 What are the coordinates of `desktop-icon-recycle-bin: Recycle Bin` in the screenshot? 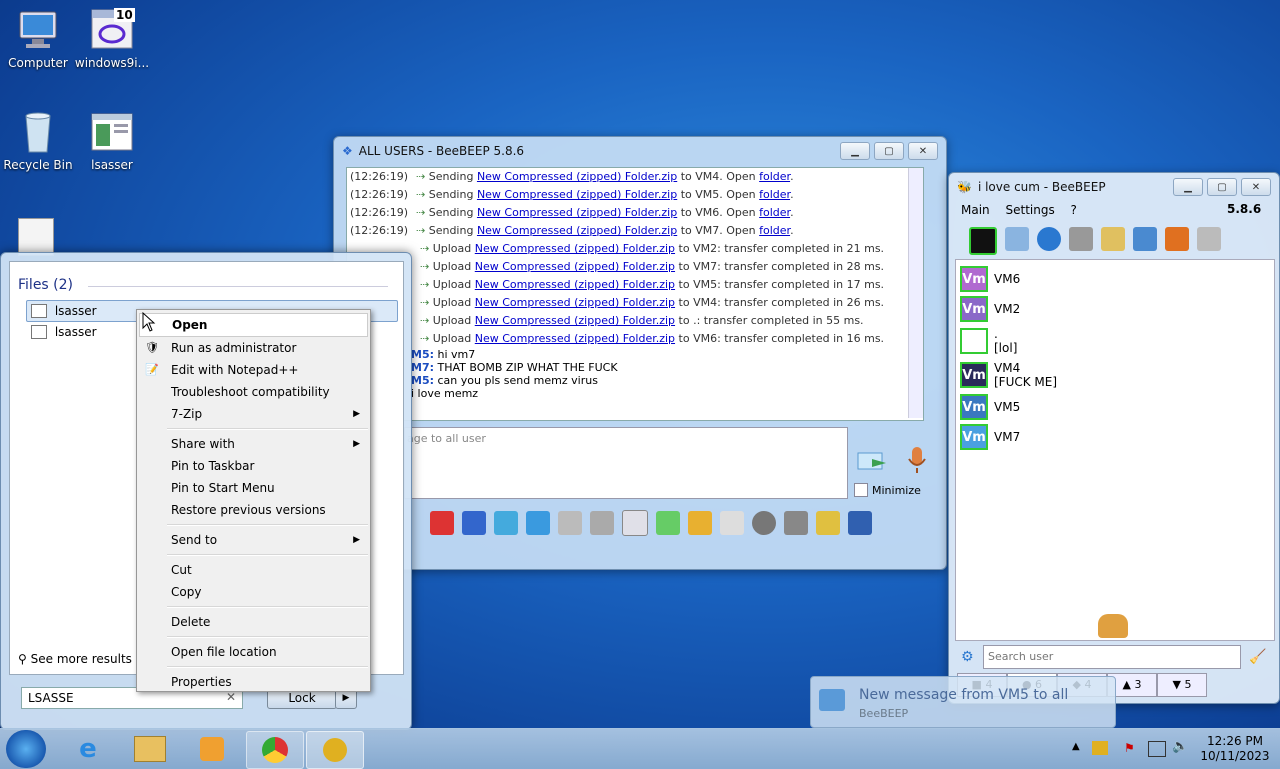 It's located at (38, 141).